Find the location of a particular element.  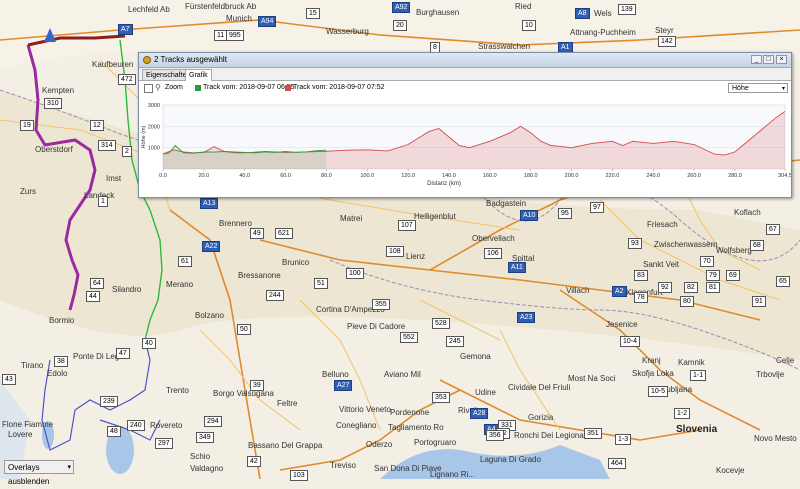

x-tick-label: 180.0 is located at coordinates (531, 176).